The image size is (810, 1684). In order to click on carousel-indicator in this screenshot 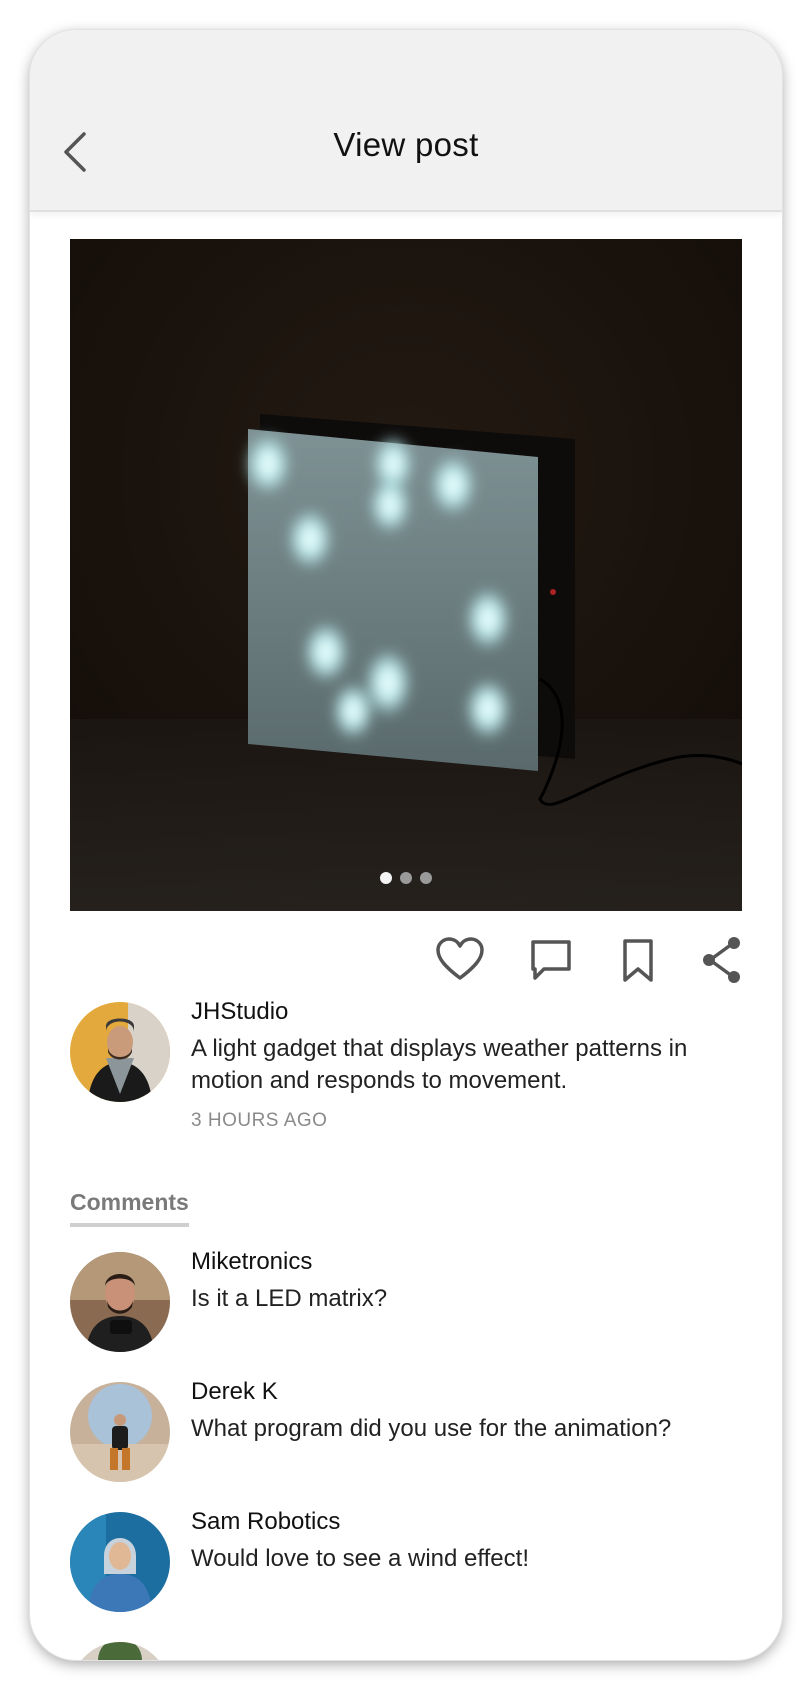, I will do `click(406, 880)`.